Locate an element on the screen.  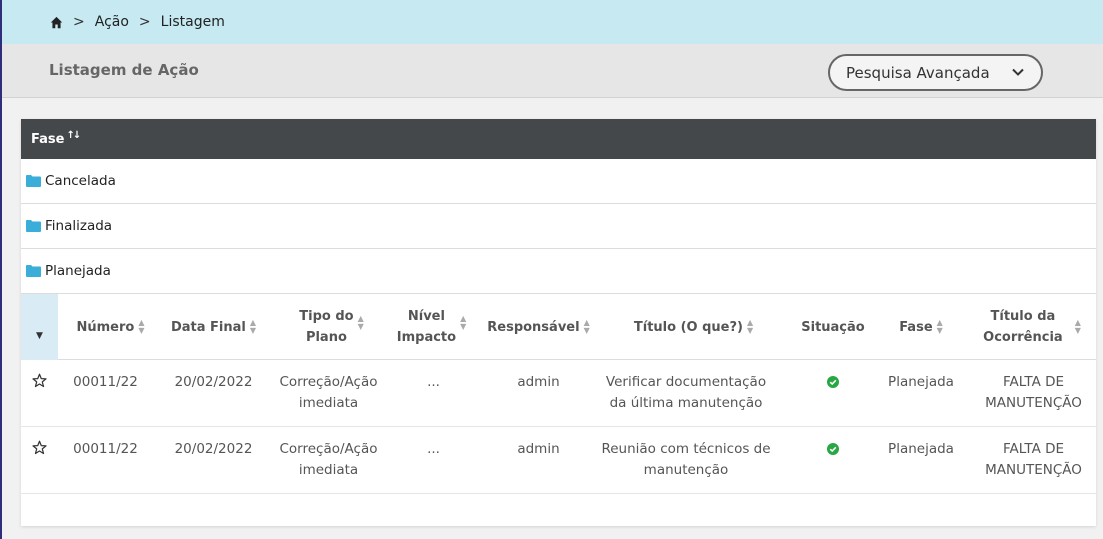
column-header-responsavel: Responsável ▲ ▼ is located at coordinates (538, 327).